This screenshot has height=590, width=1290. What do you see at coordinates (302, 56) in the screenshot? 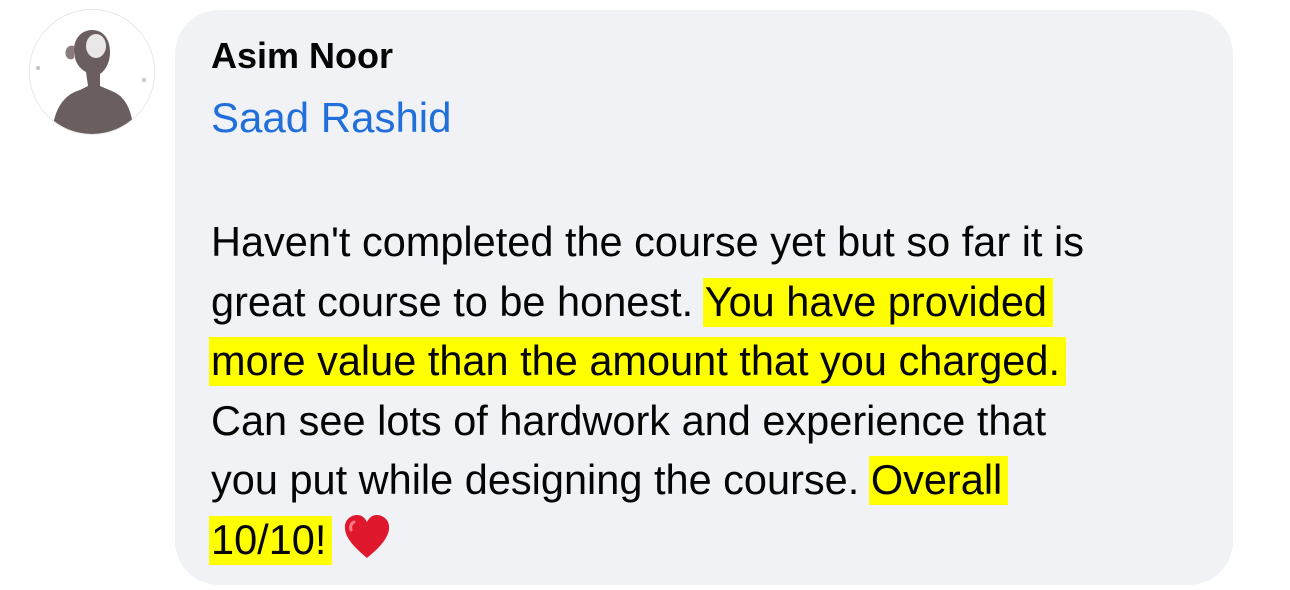
I see `comment-author-name: Asim Noor` at bounding box center [302, 56].